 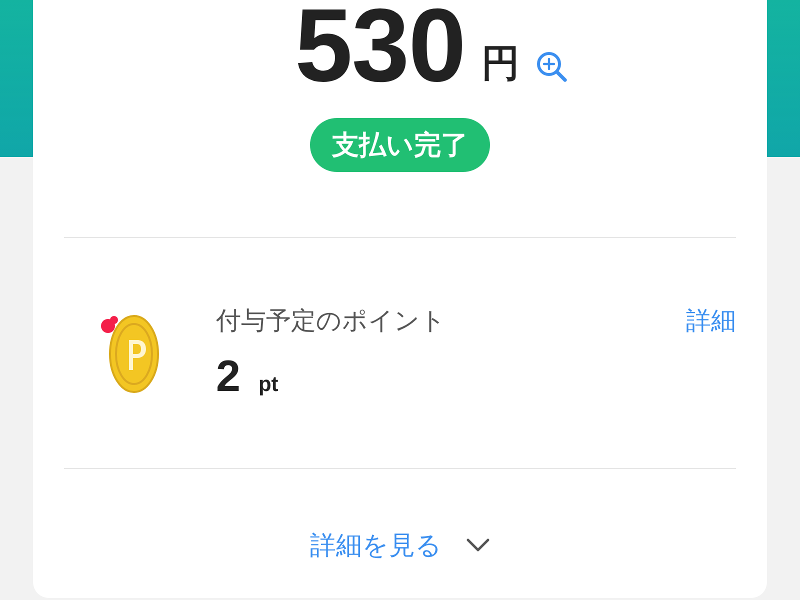 What do you see at coordinates (228, 377) in the screenshot?
I see `points-value: 2` at bounding box center [228, 377].